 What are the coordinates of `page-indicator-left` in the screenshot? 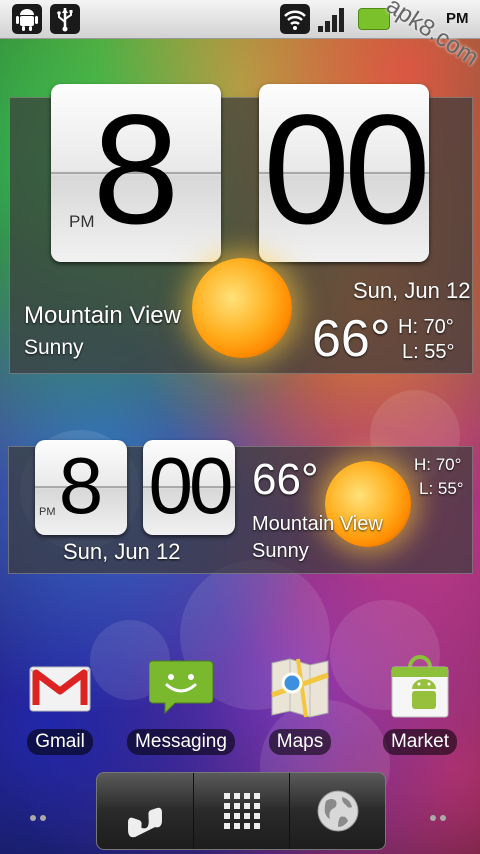 It's located at (40, 815).